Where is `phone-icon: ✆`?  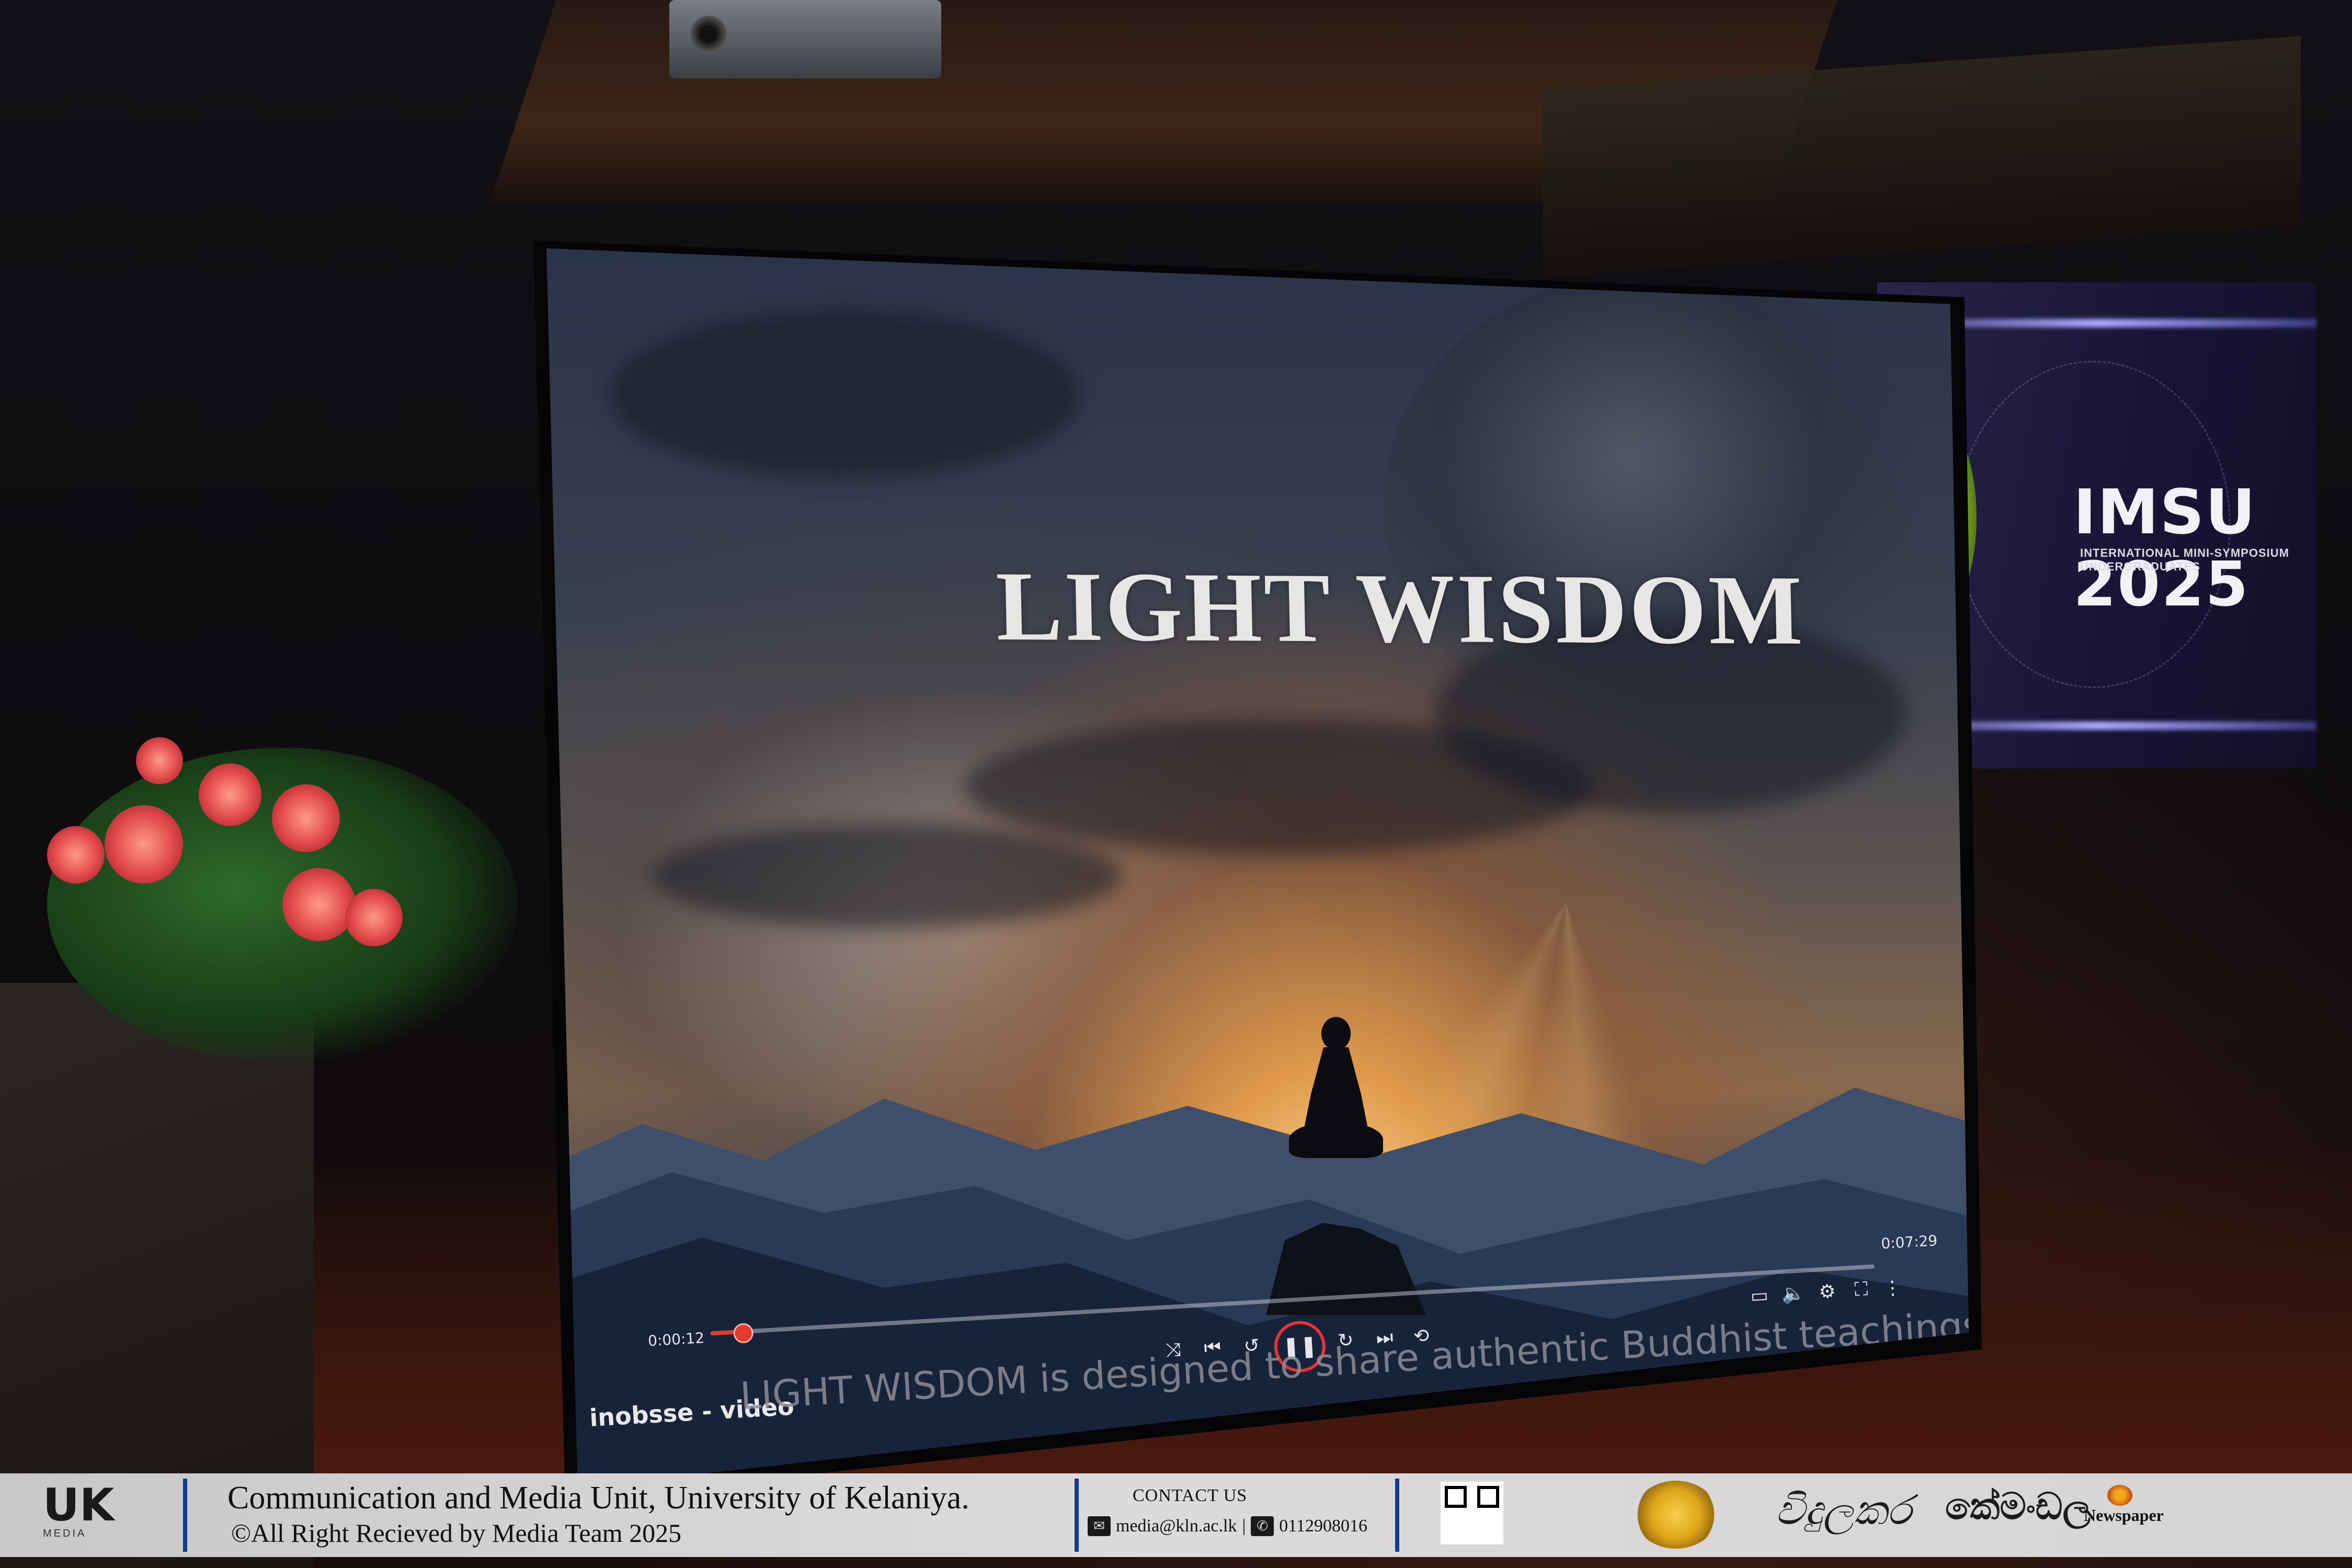
phone-icon: ✆ is located at coordinates (1262, 1526).